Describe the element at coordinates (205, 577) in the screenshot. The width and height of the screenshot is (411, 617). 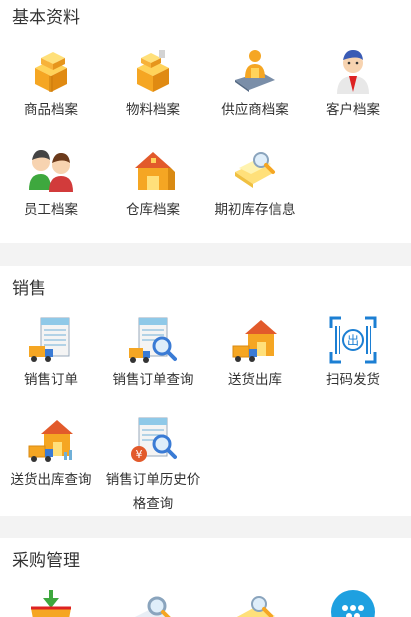
I see `section-purchase: 采购管理` at that location.